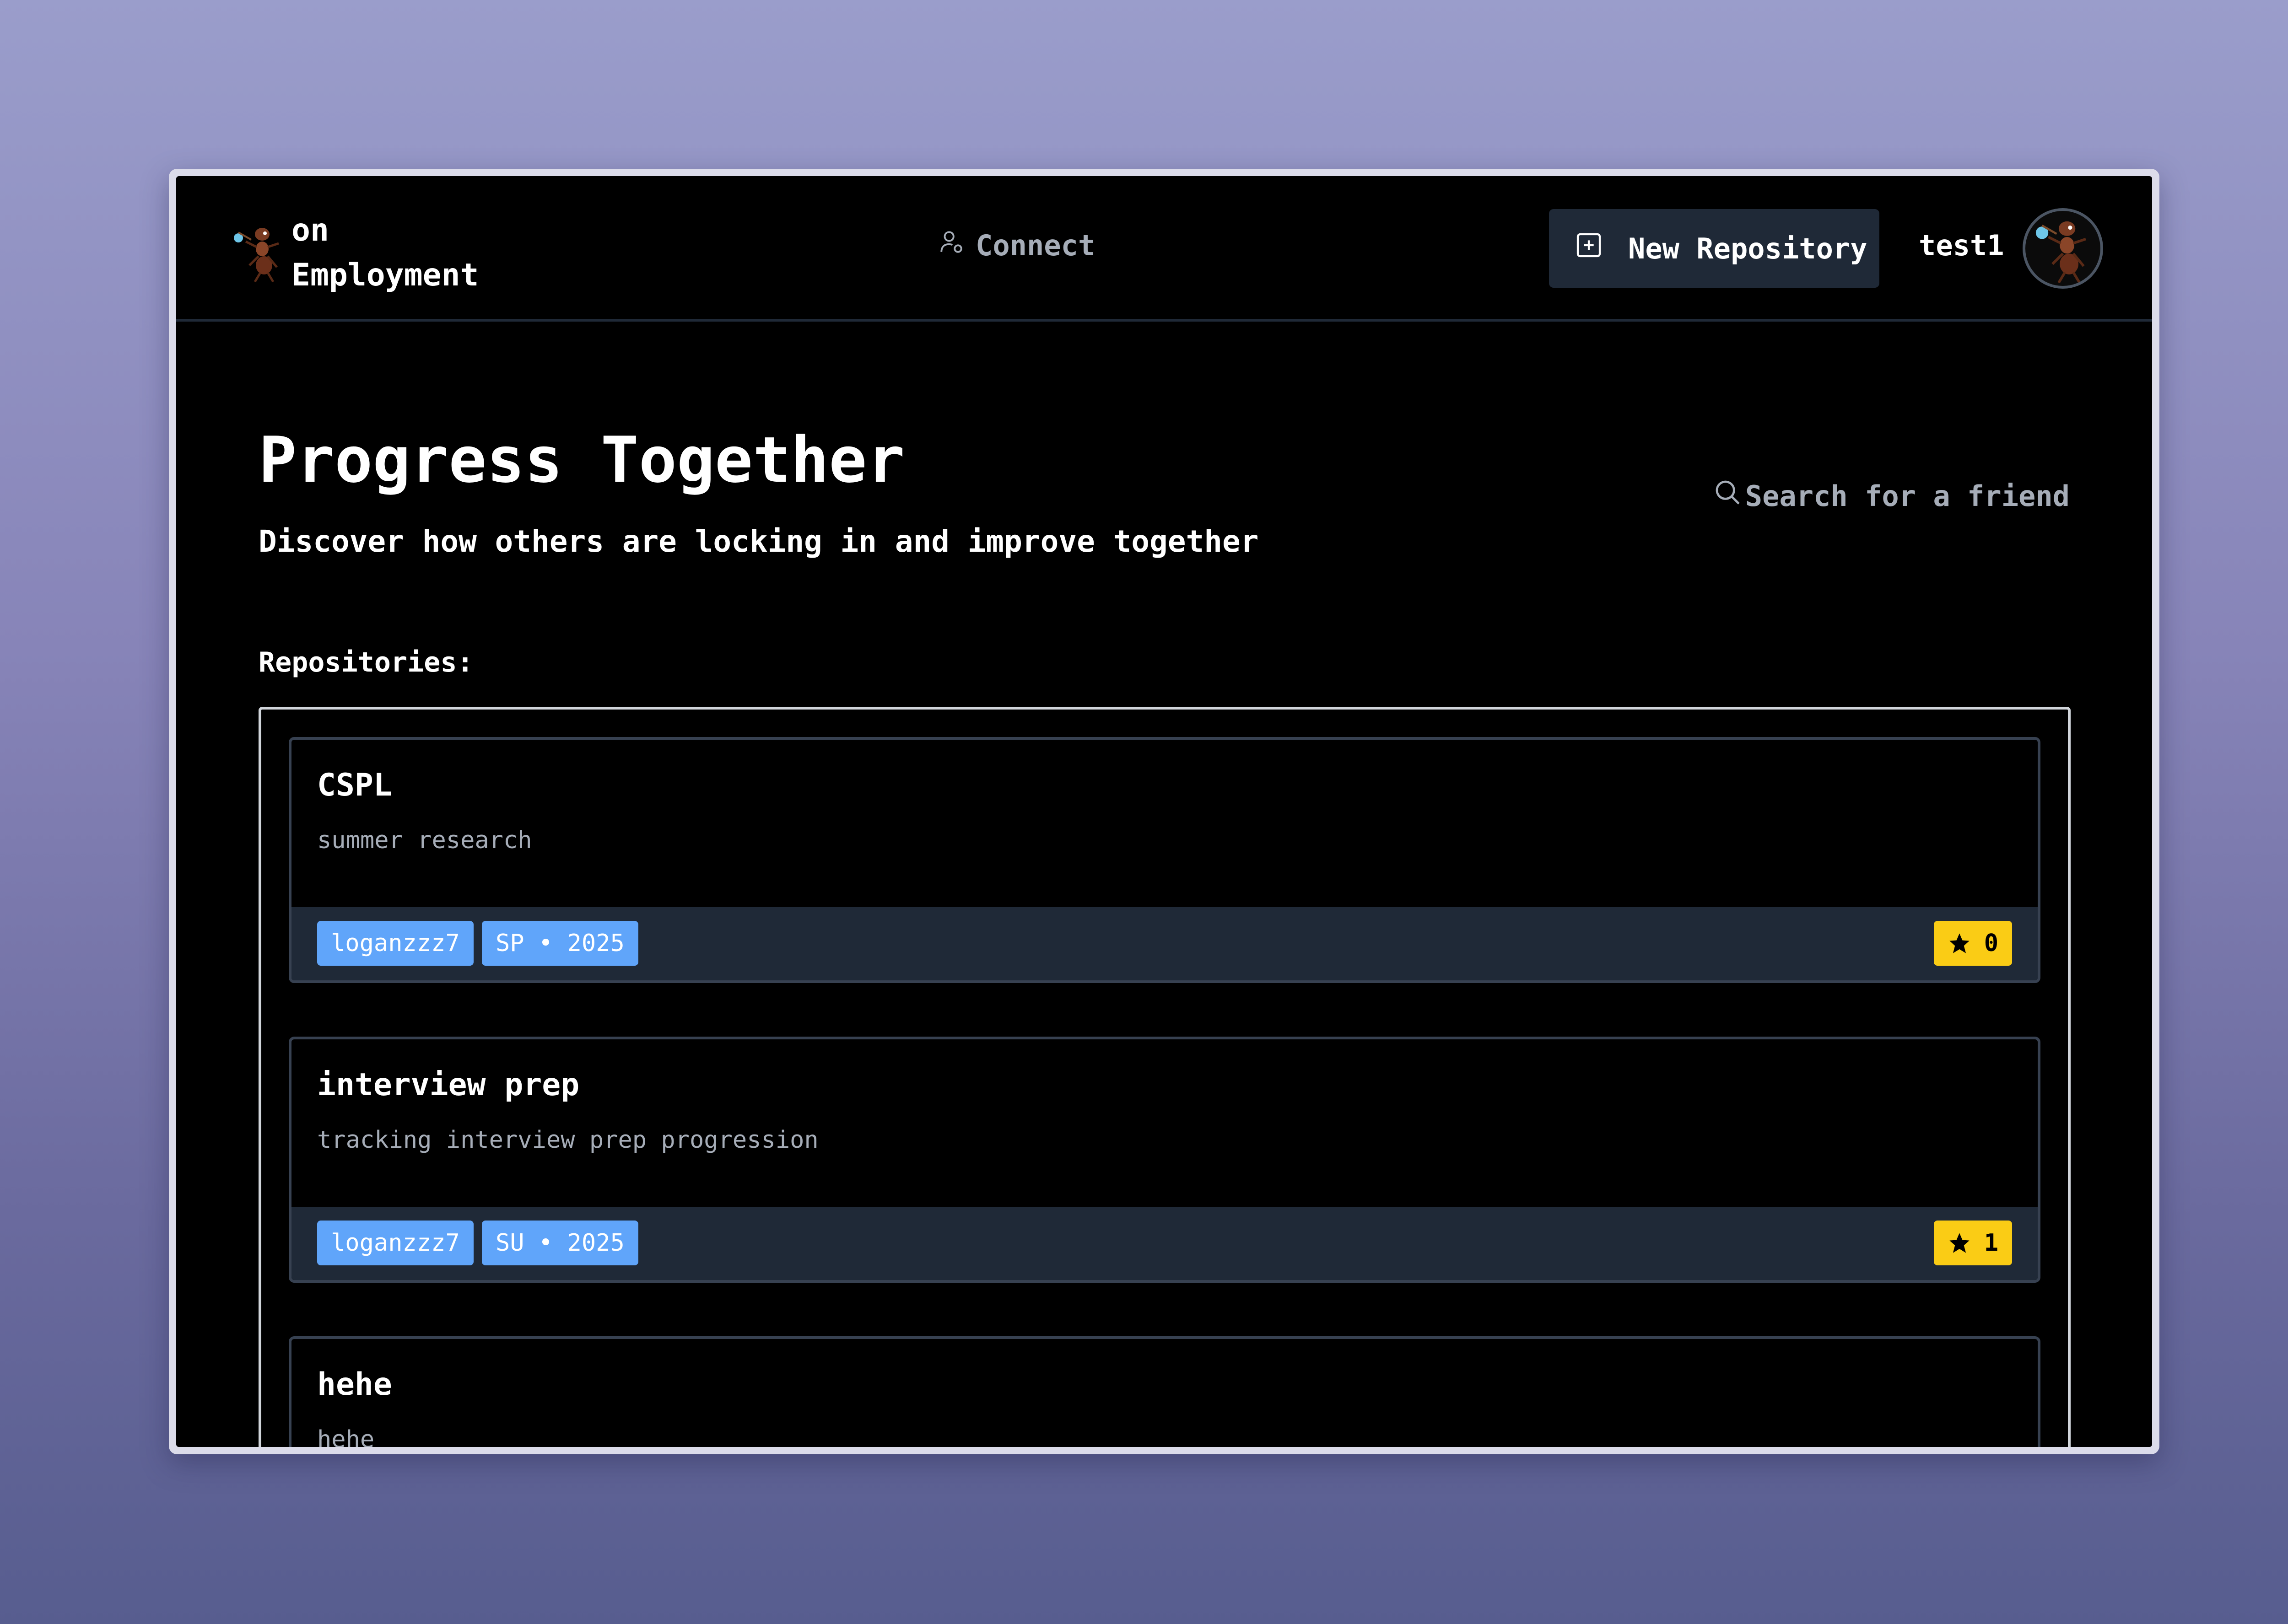 This screenshot has width=2288, height=1624. I want to click on repository-footer: loganzzz7 SU • 2025 1, so click(1164, 1243).